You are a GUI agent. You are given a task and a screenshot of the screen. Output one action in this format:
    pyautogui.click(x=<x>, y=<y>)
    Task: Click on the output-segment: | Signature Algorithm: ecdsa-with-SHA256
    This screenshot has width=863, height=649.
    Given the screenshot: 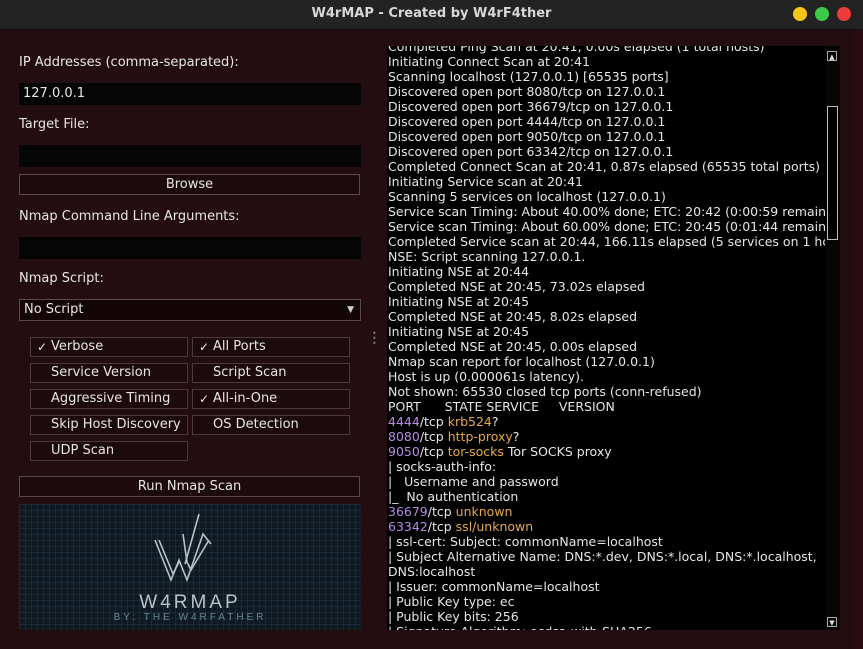 What is the action you would take?
    pyautogui.click(x=520, y=627)
    